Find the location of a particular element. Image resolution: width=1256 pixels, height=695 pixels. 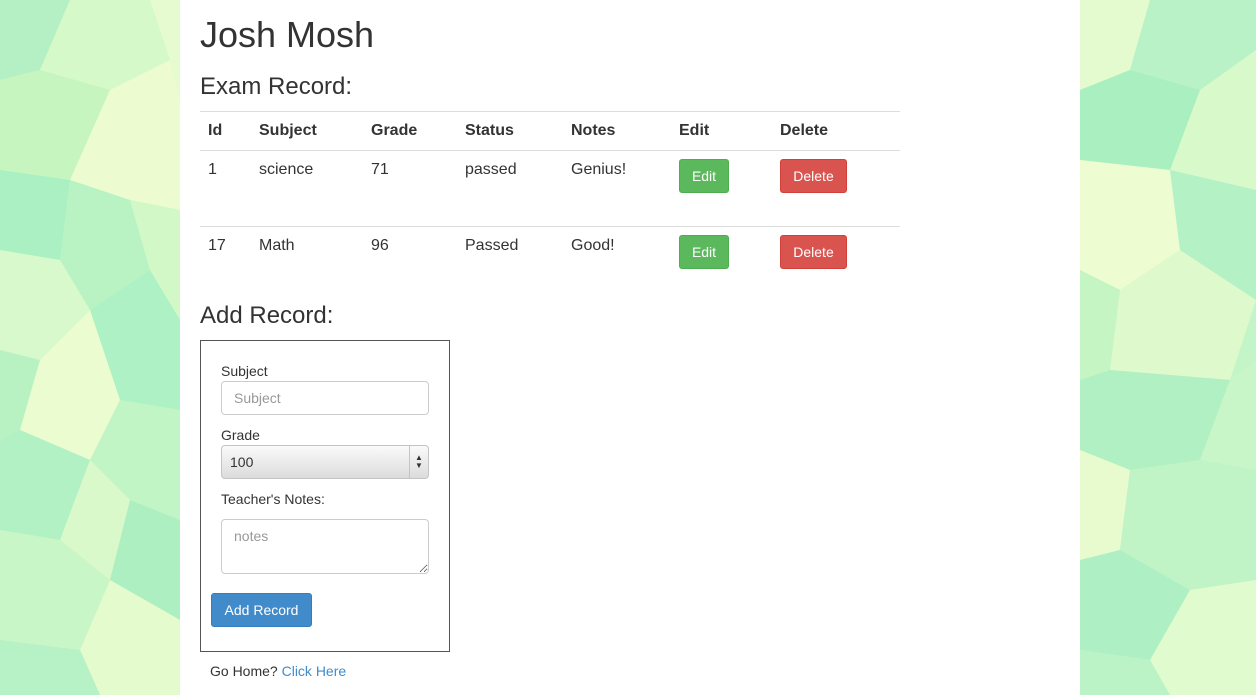

notes-label: Teacher's Notes: is located at coordinates (273, 499).